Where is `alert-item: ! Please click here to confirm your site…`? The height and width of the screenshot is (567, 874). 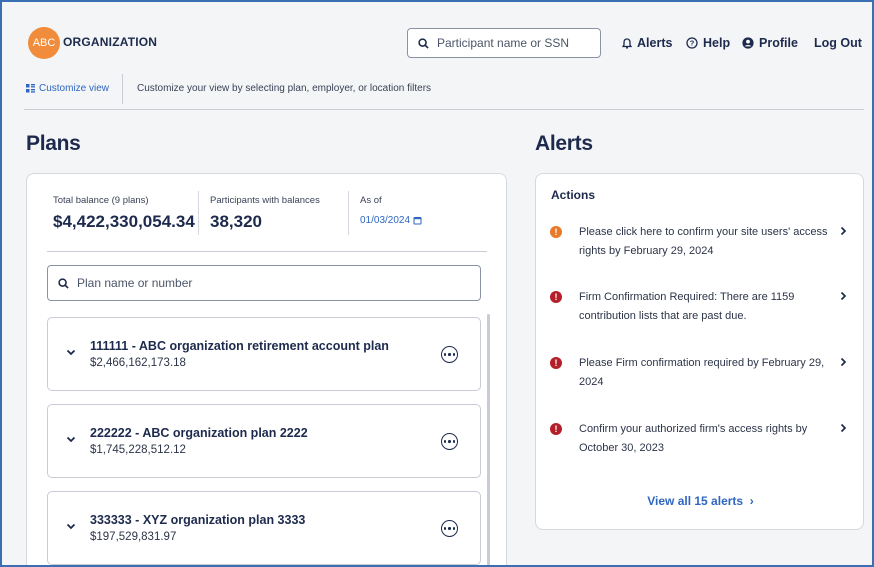
alert-item: ! Please click here to confirm your site… is located at coordinates (700, 246).